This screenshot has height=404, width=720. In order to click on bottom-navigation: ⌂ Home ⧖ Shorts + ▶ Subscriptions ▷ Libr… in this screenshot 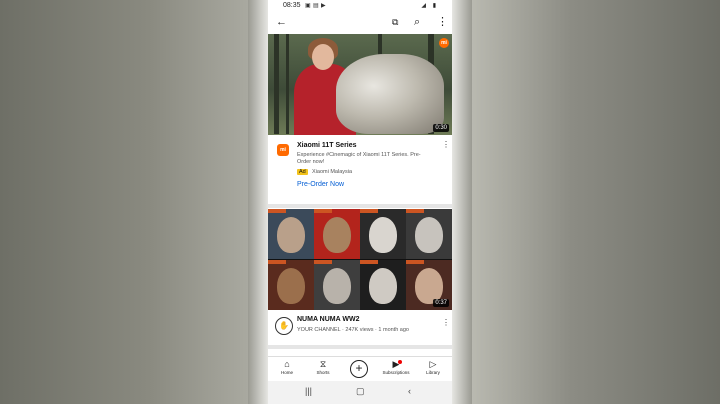, I will do `click(360, 368)`.